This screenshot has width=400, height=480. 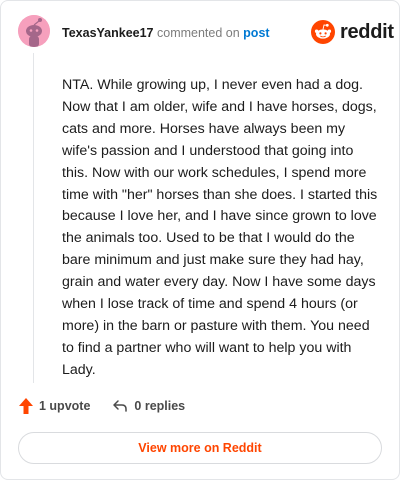 I want to click on snoo-avatar-icon, so click(x=34, y=31).